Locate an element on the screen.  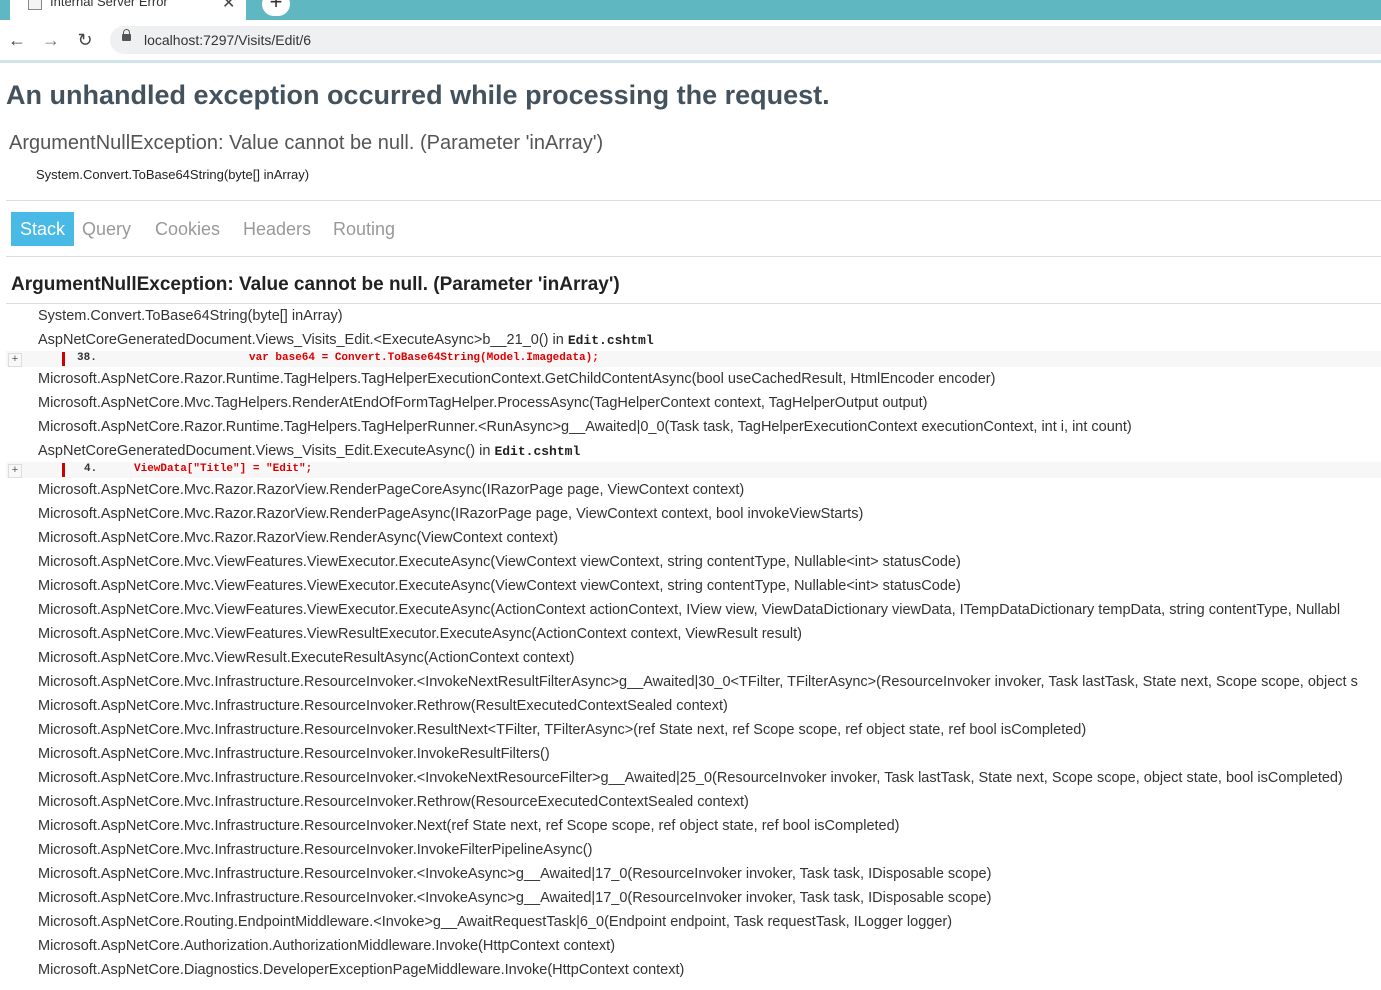
tab-stack: Stack is located at coordinates (43, 229).